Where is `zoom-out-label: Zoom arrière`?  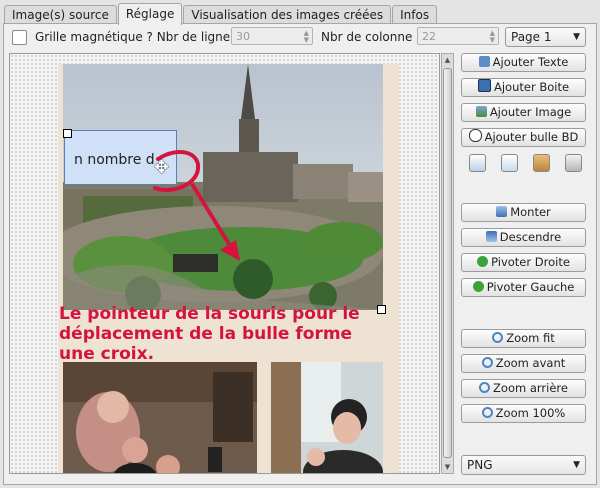
zoom-out-label: Zoom arrière is located at coordinates (530, 388).